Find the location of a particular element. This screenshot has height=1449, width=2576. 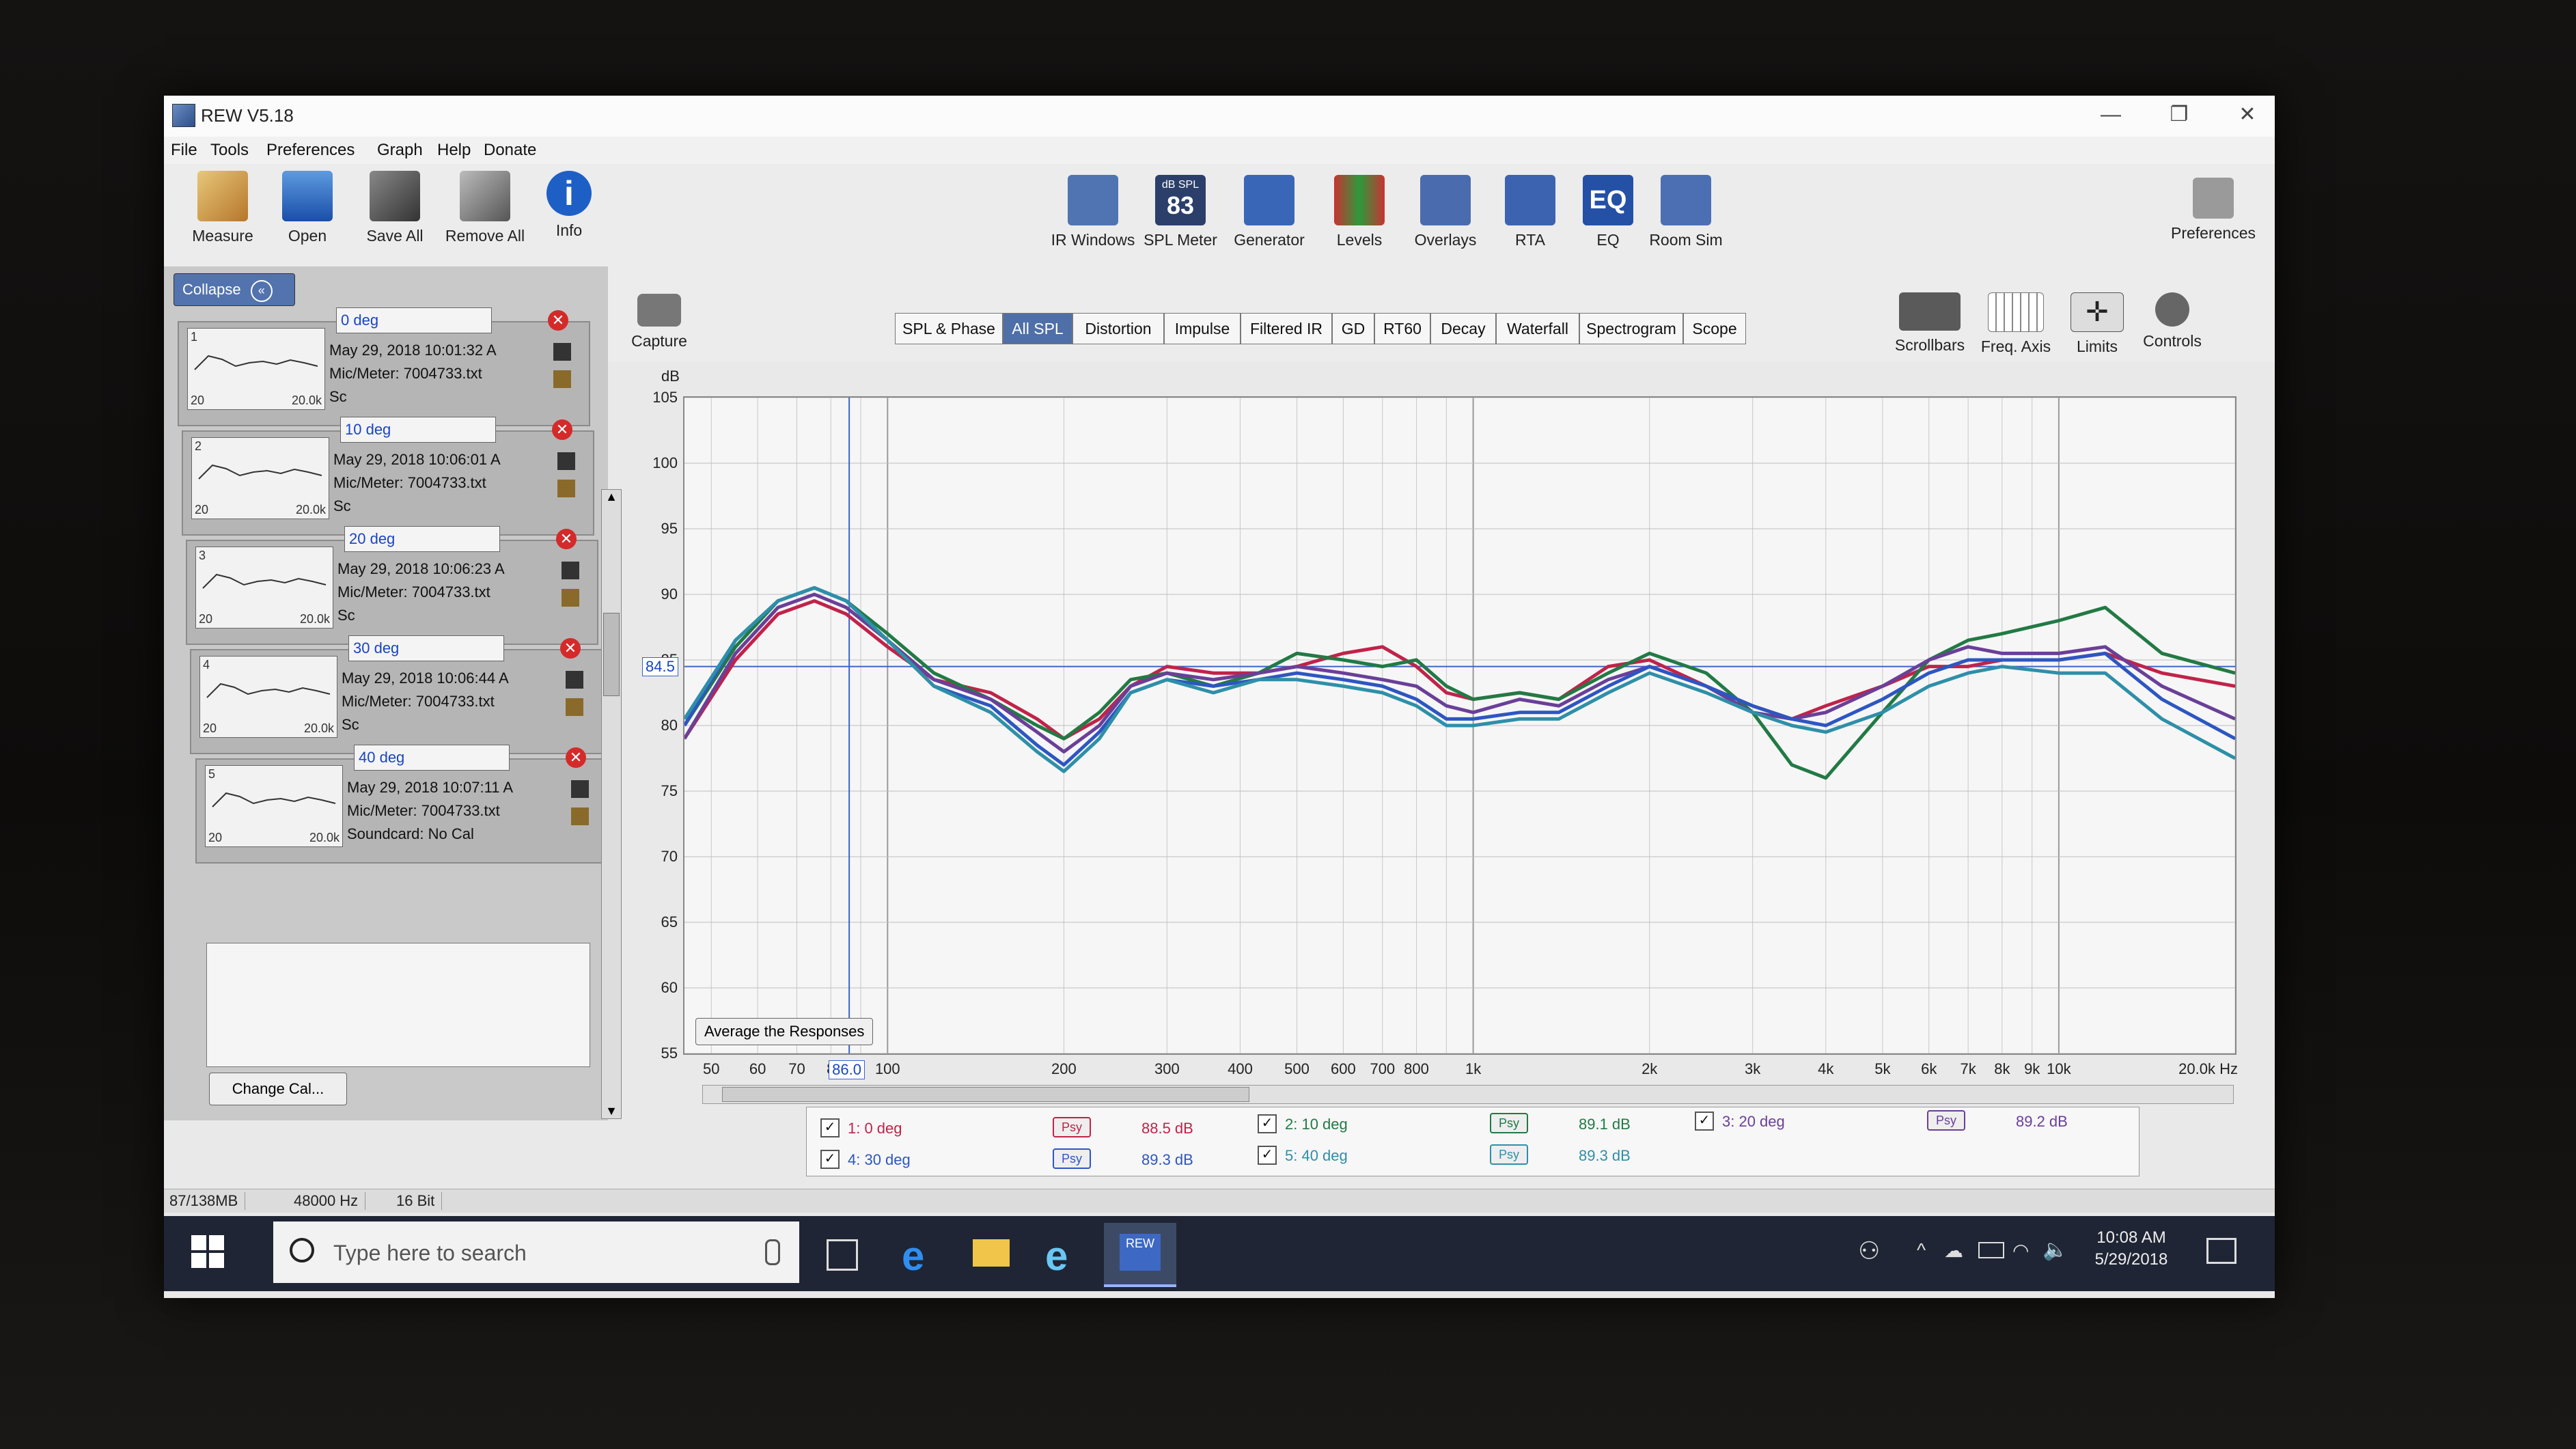

cloud-icon: ☁ is located at coordinates (1953, 1250).